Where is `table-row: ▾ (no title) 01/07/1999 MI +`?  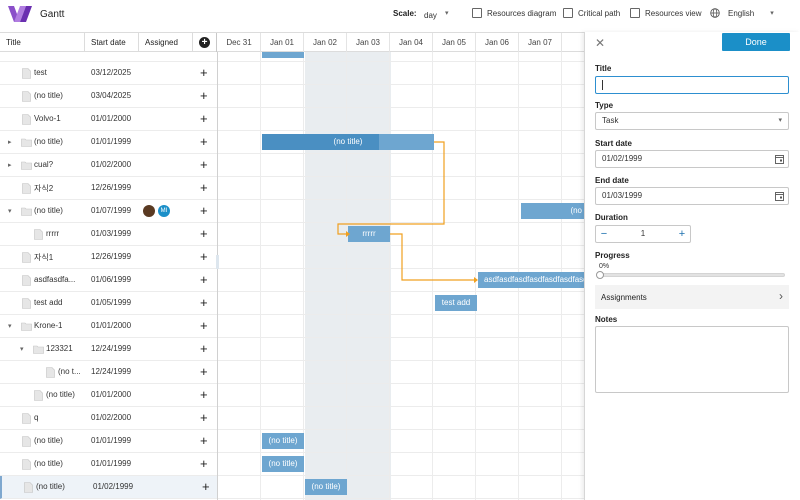
table-row: ▾ (no title) 01/07/1999 MI + is located at coordinates (109, 211).